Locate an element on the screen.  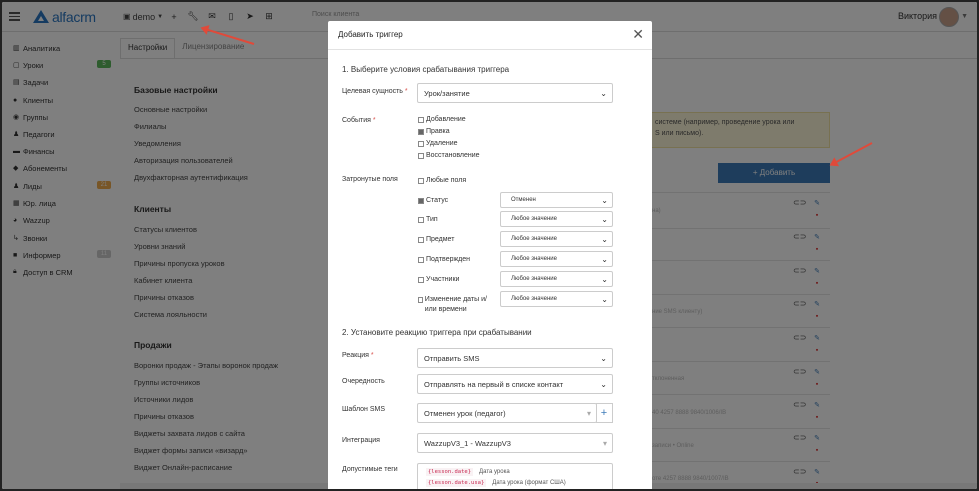
order-label: Очередность is located at coordinates (363, 381).